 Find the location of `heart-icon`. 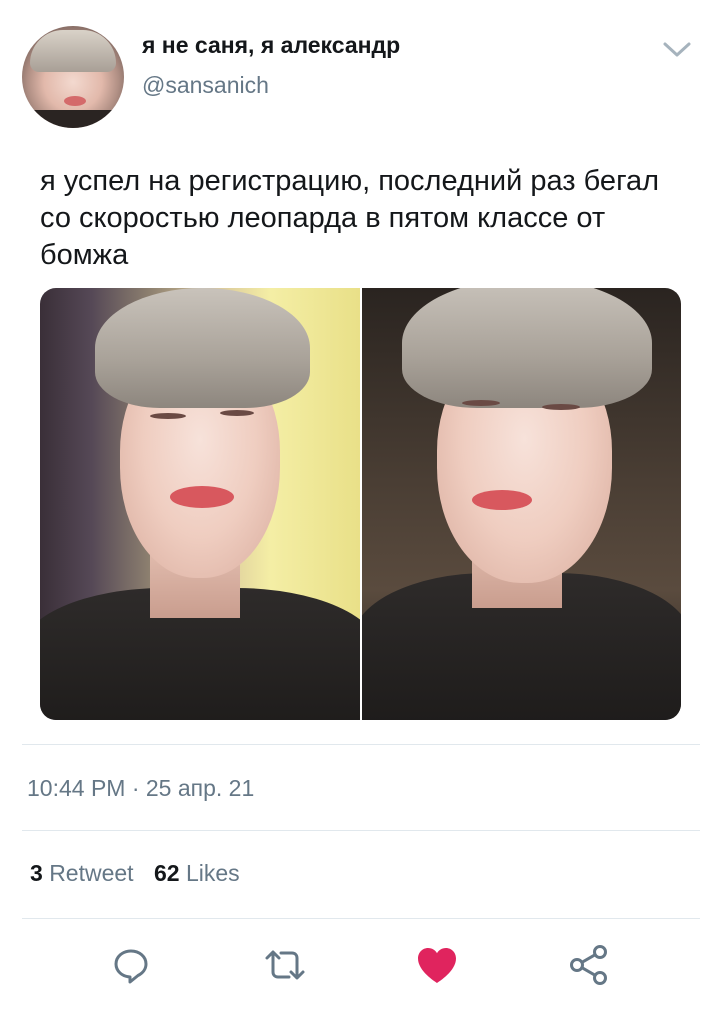

heart-icon is located at coordinates (437, 965).